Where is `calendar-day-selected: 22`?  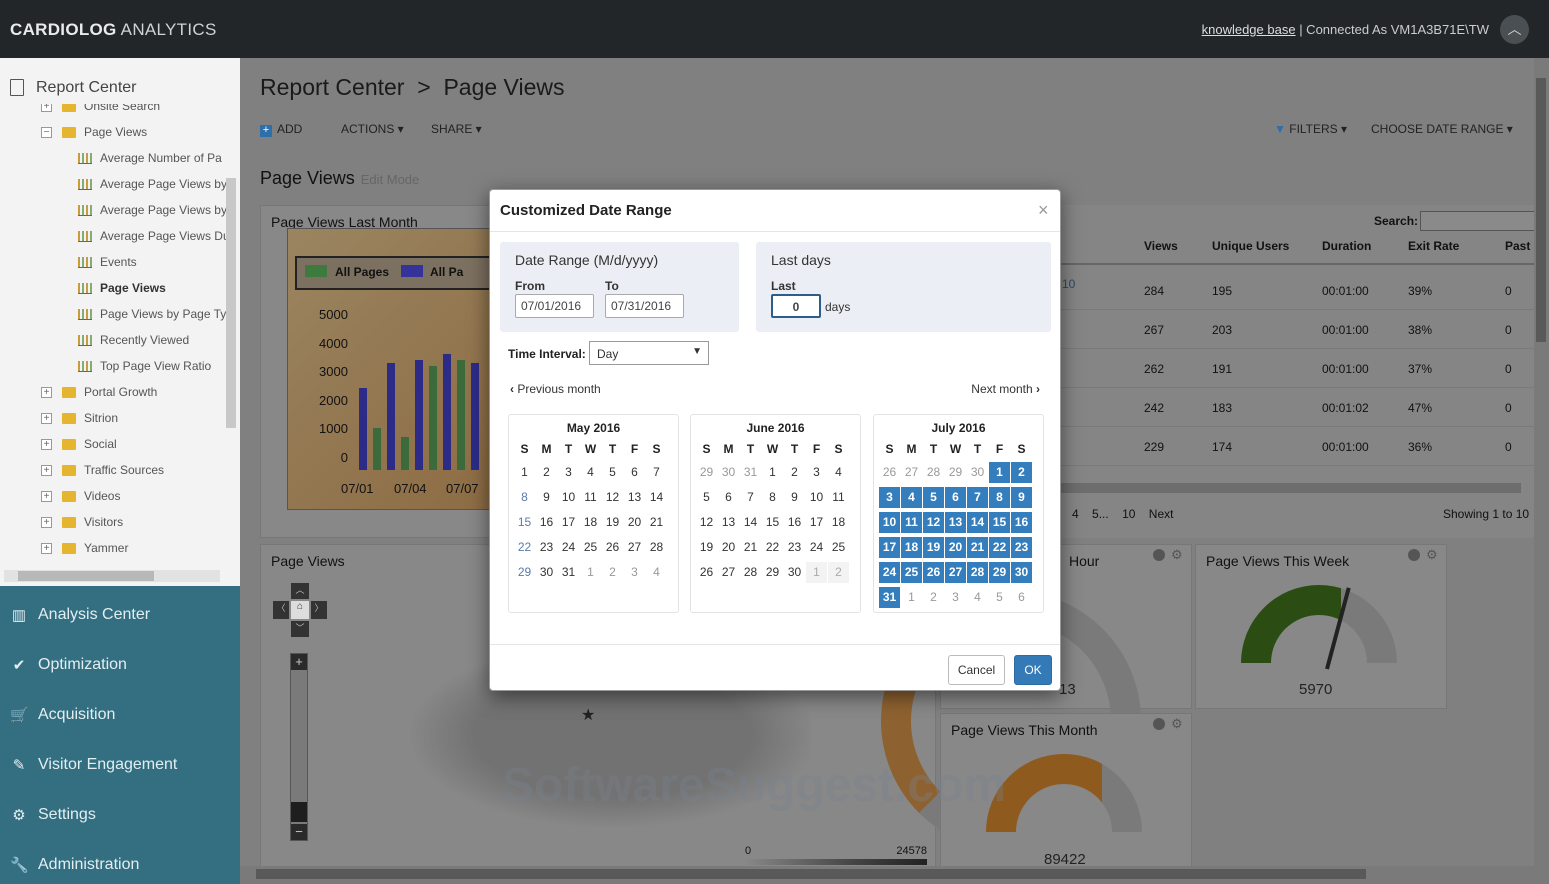
calendar-day-selected: 22 is located at coordinates (999, 547).